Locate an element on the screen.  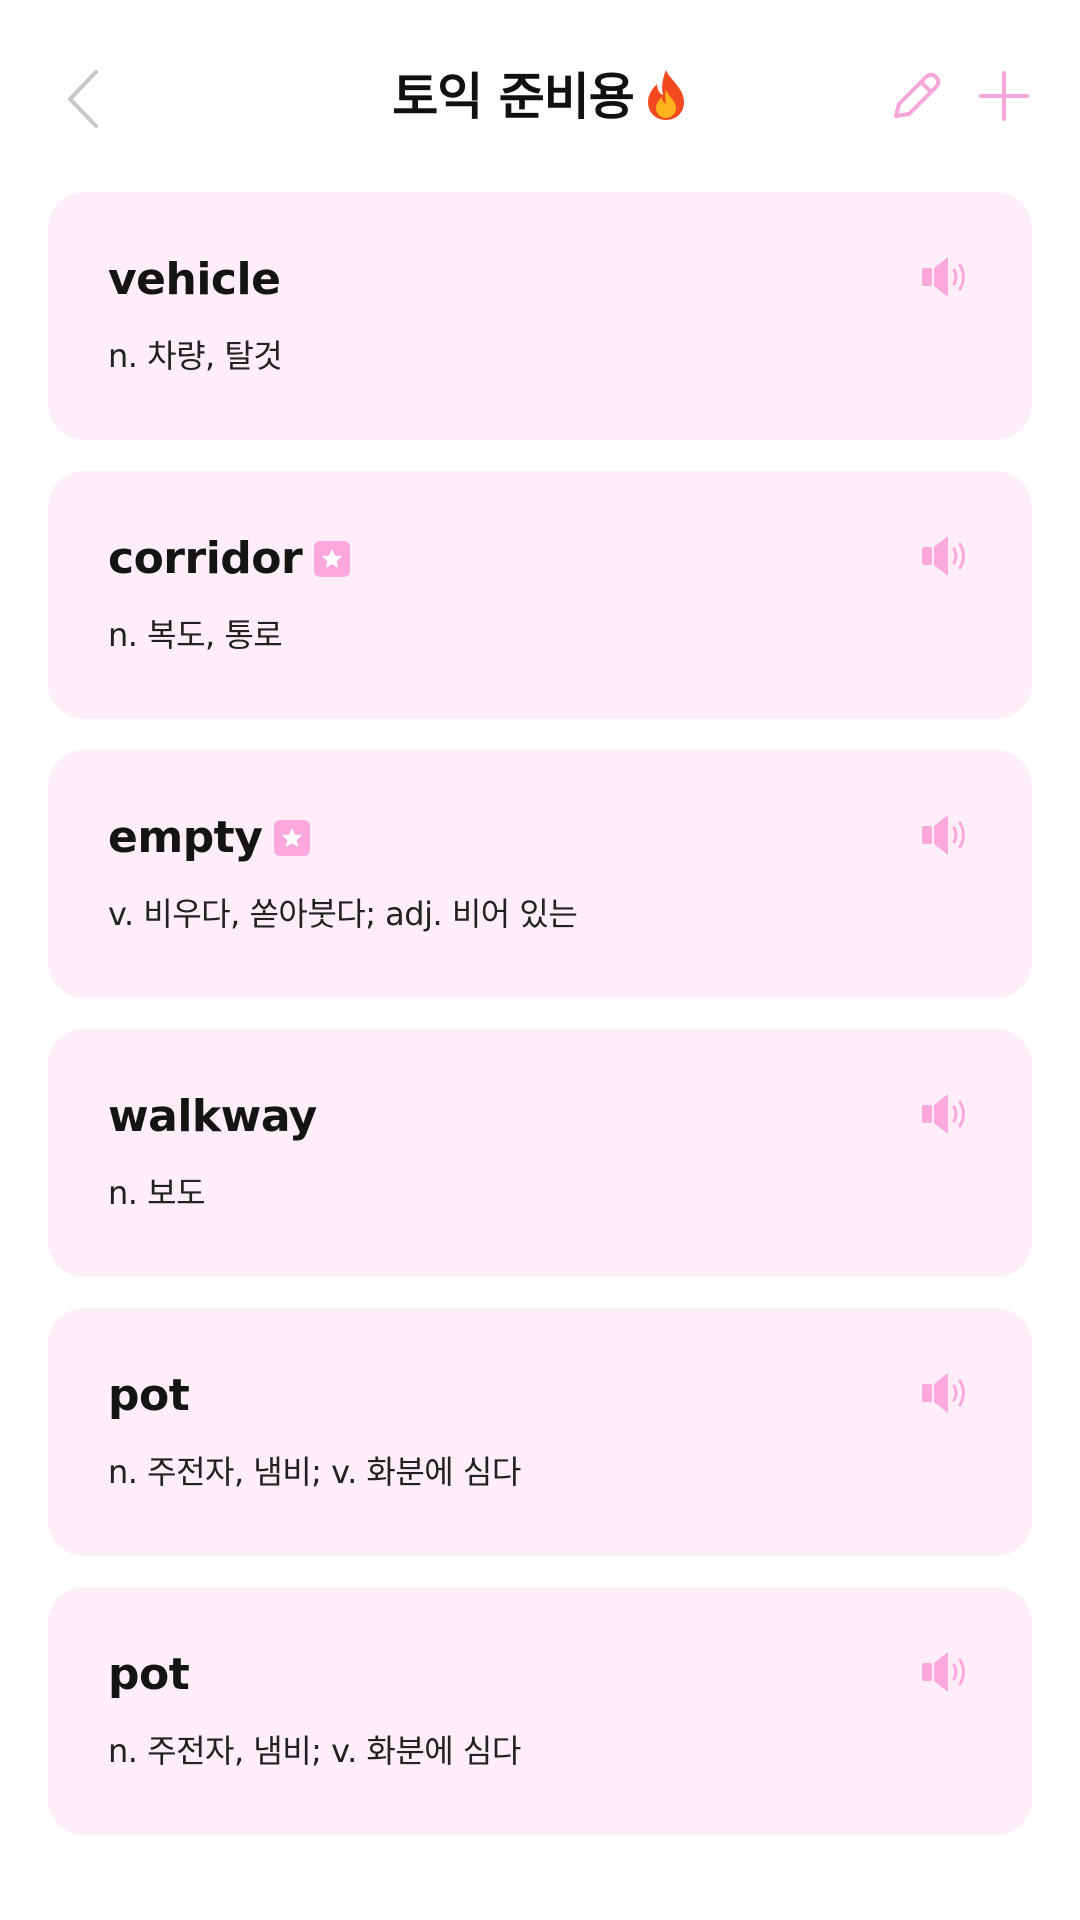
plus-icon is located at coordinates (1004, 96).